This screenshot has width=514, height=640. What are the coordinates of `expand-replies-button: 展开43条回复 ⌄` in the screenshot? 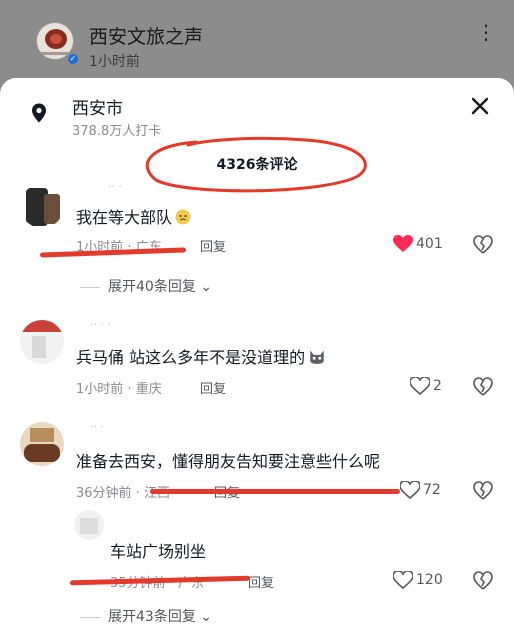 It's located at (146, 616).